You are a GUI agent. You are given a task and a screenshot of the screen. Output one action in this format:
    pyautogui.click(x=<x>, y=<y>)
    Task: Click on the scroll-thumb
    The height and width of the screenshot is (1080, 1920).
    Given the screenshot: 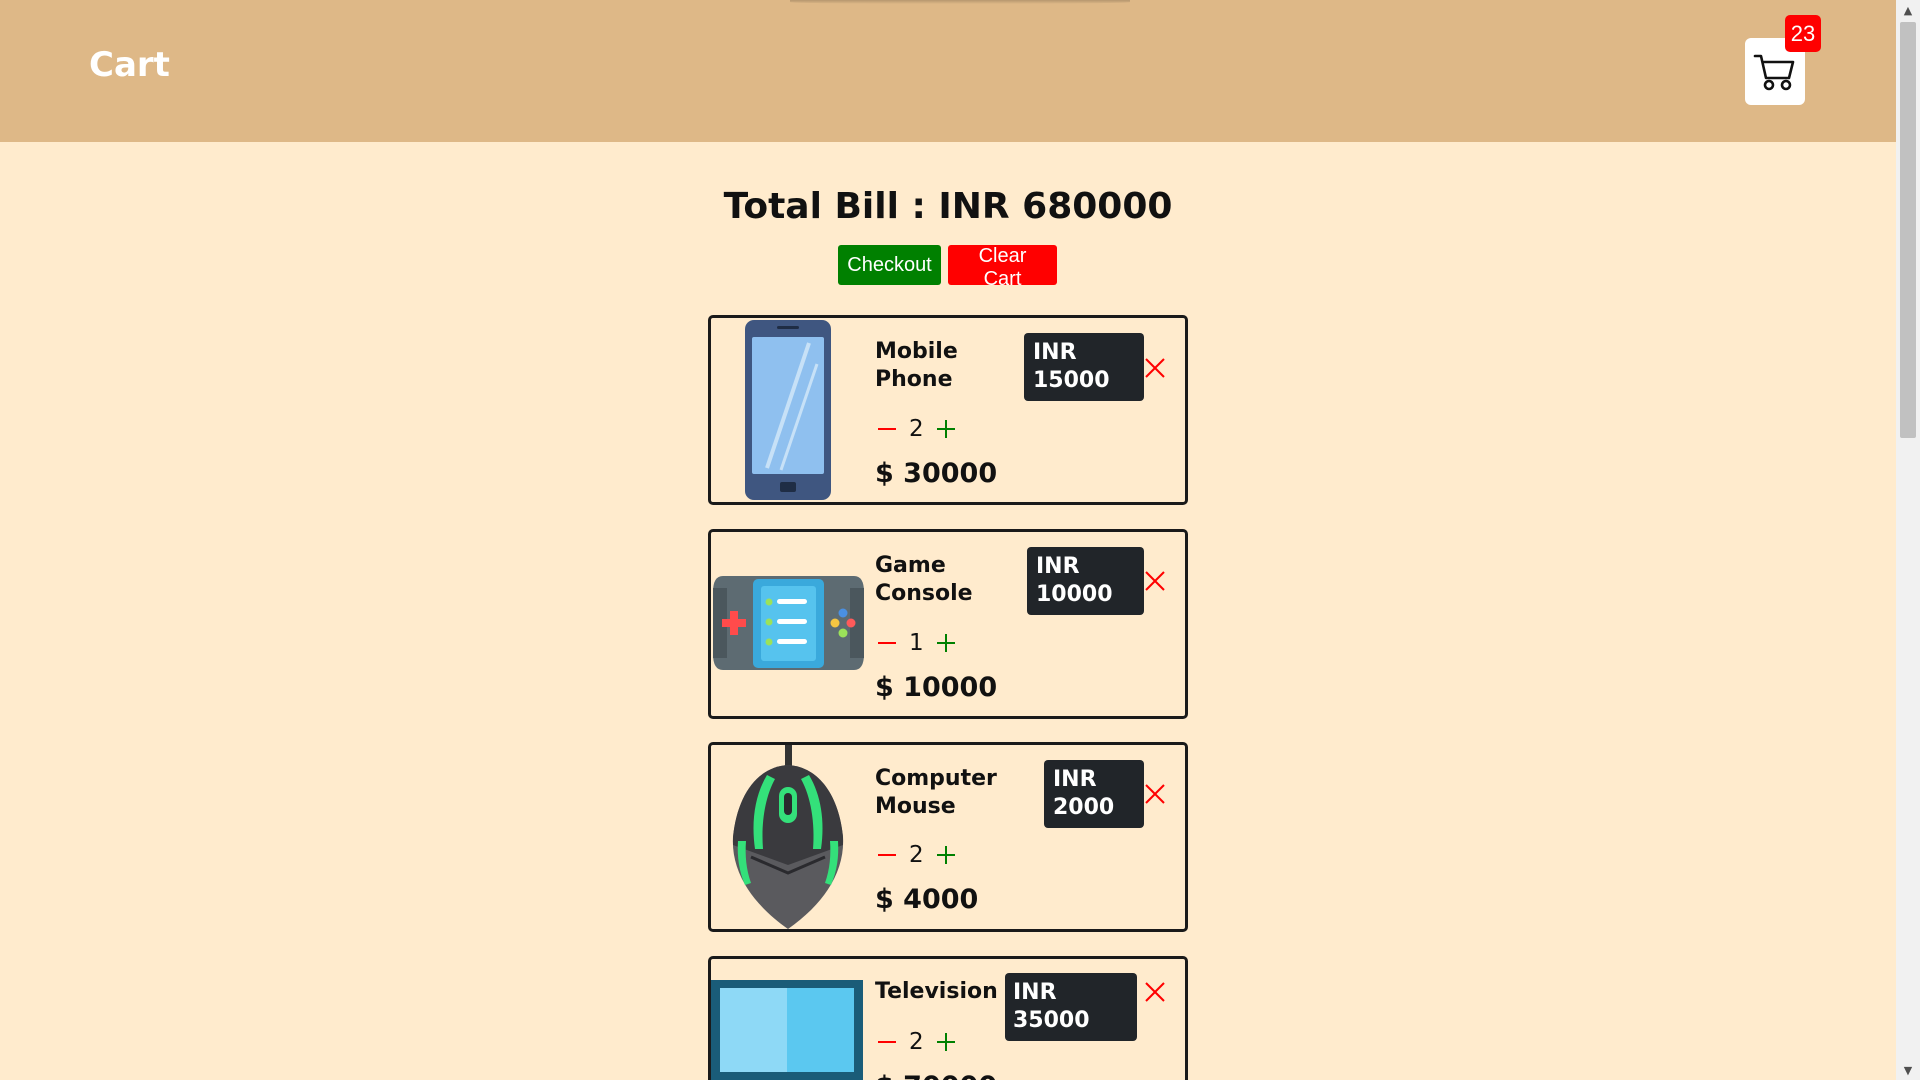 What is the action you would take?
    pyautogui.click(x=1908, y=230)
    